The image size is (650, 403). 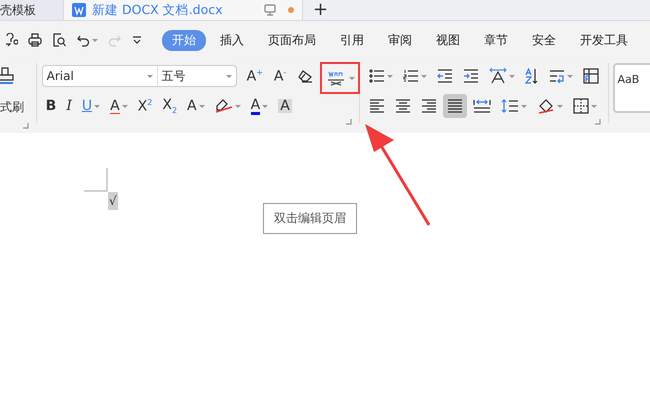 What do you see at coordinates (137, 40) in the screenshot?
I see `more-dropdown-icon` at bounding box center [137, 40].